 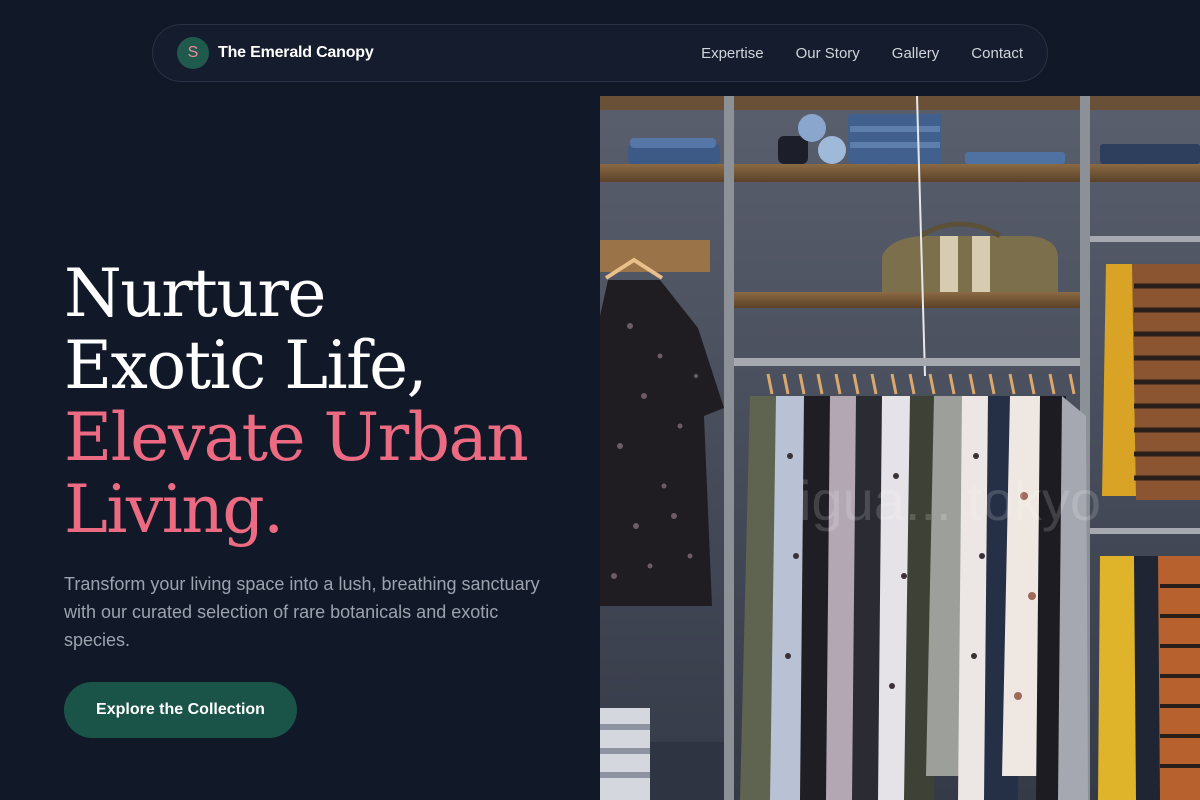 I want to click on nav-links: Expertise Our Story Gallery Contact, so click(x=862, y=53).